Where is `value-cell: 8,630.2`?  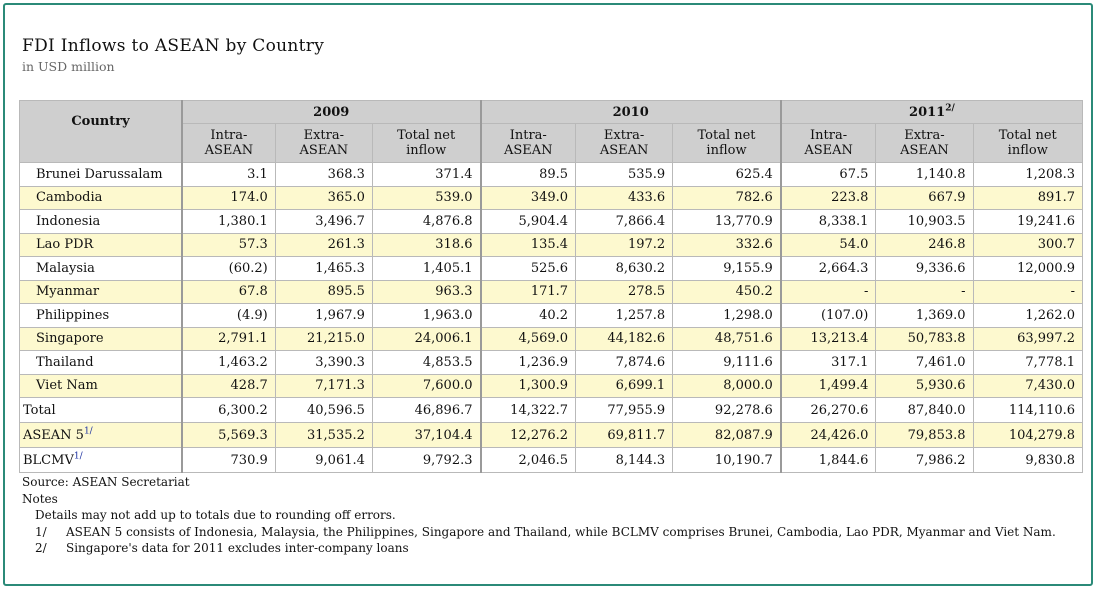 value-cell: 8,630.2 is located at coordinates (624, 268).